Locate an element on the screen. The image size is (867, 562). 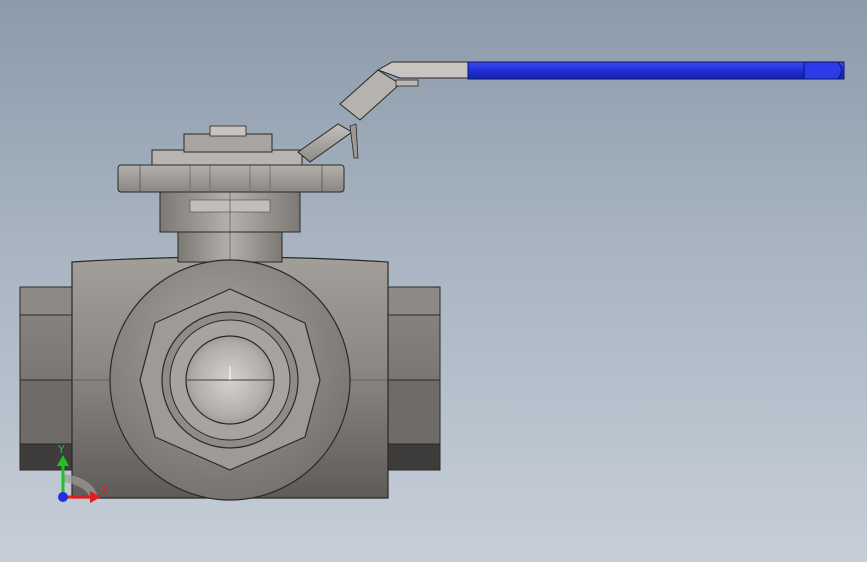
y-axis-label: Y is located at coordinates (61, 449).